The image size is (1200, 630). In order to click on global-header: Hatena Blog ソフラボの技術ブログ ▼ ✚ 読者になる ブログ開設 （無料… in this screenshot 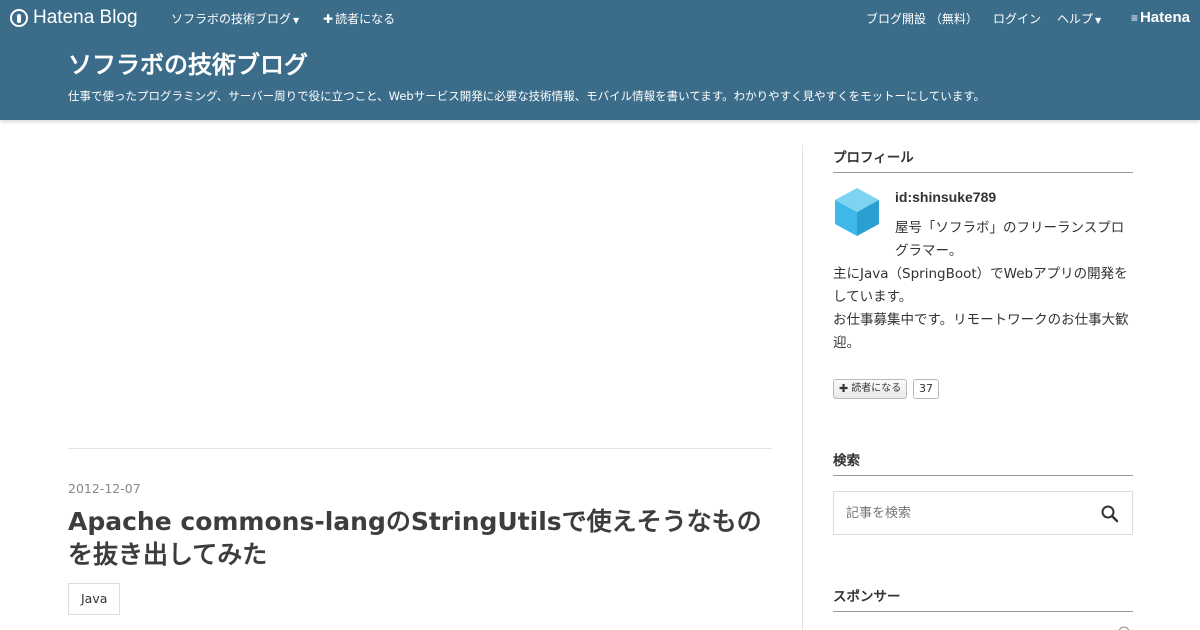, I will do `click(600, 18)`.